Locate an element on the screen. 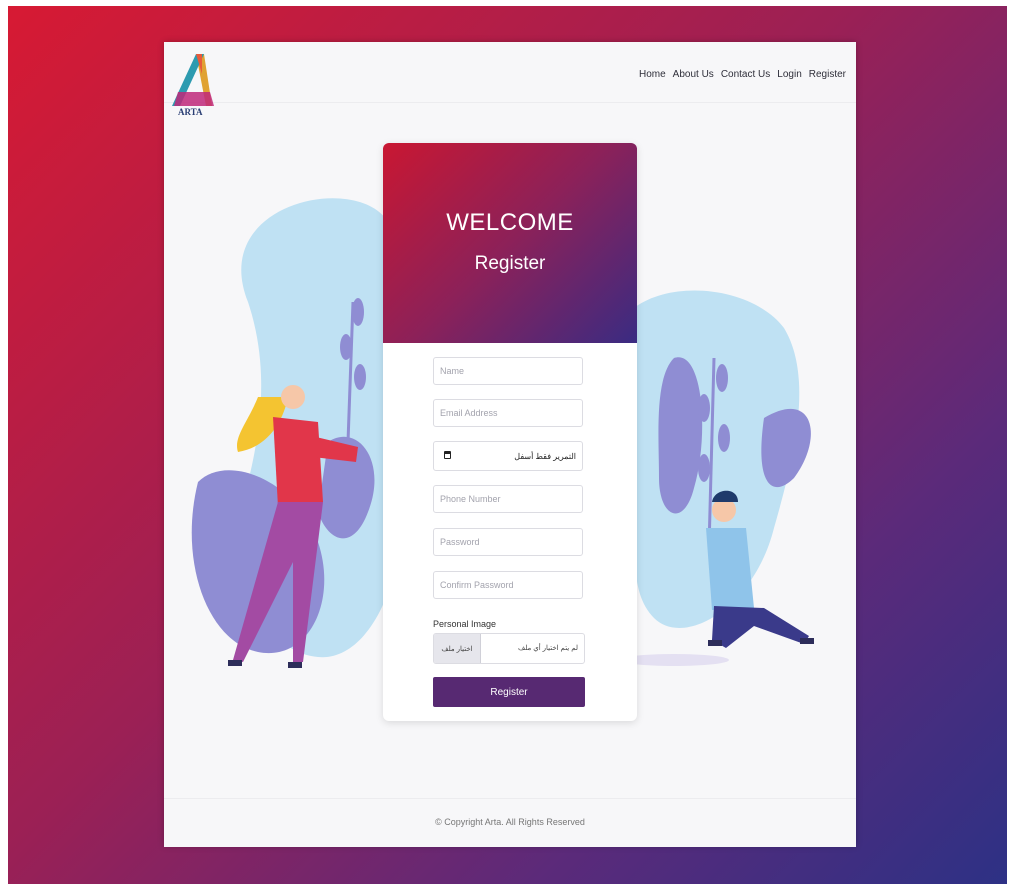 This screenshot has width=1009, height=887. nav-home: Home is located at coordinates (652, 74).